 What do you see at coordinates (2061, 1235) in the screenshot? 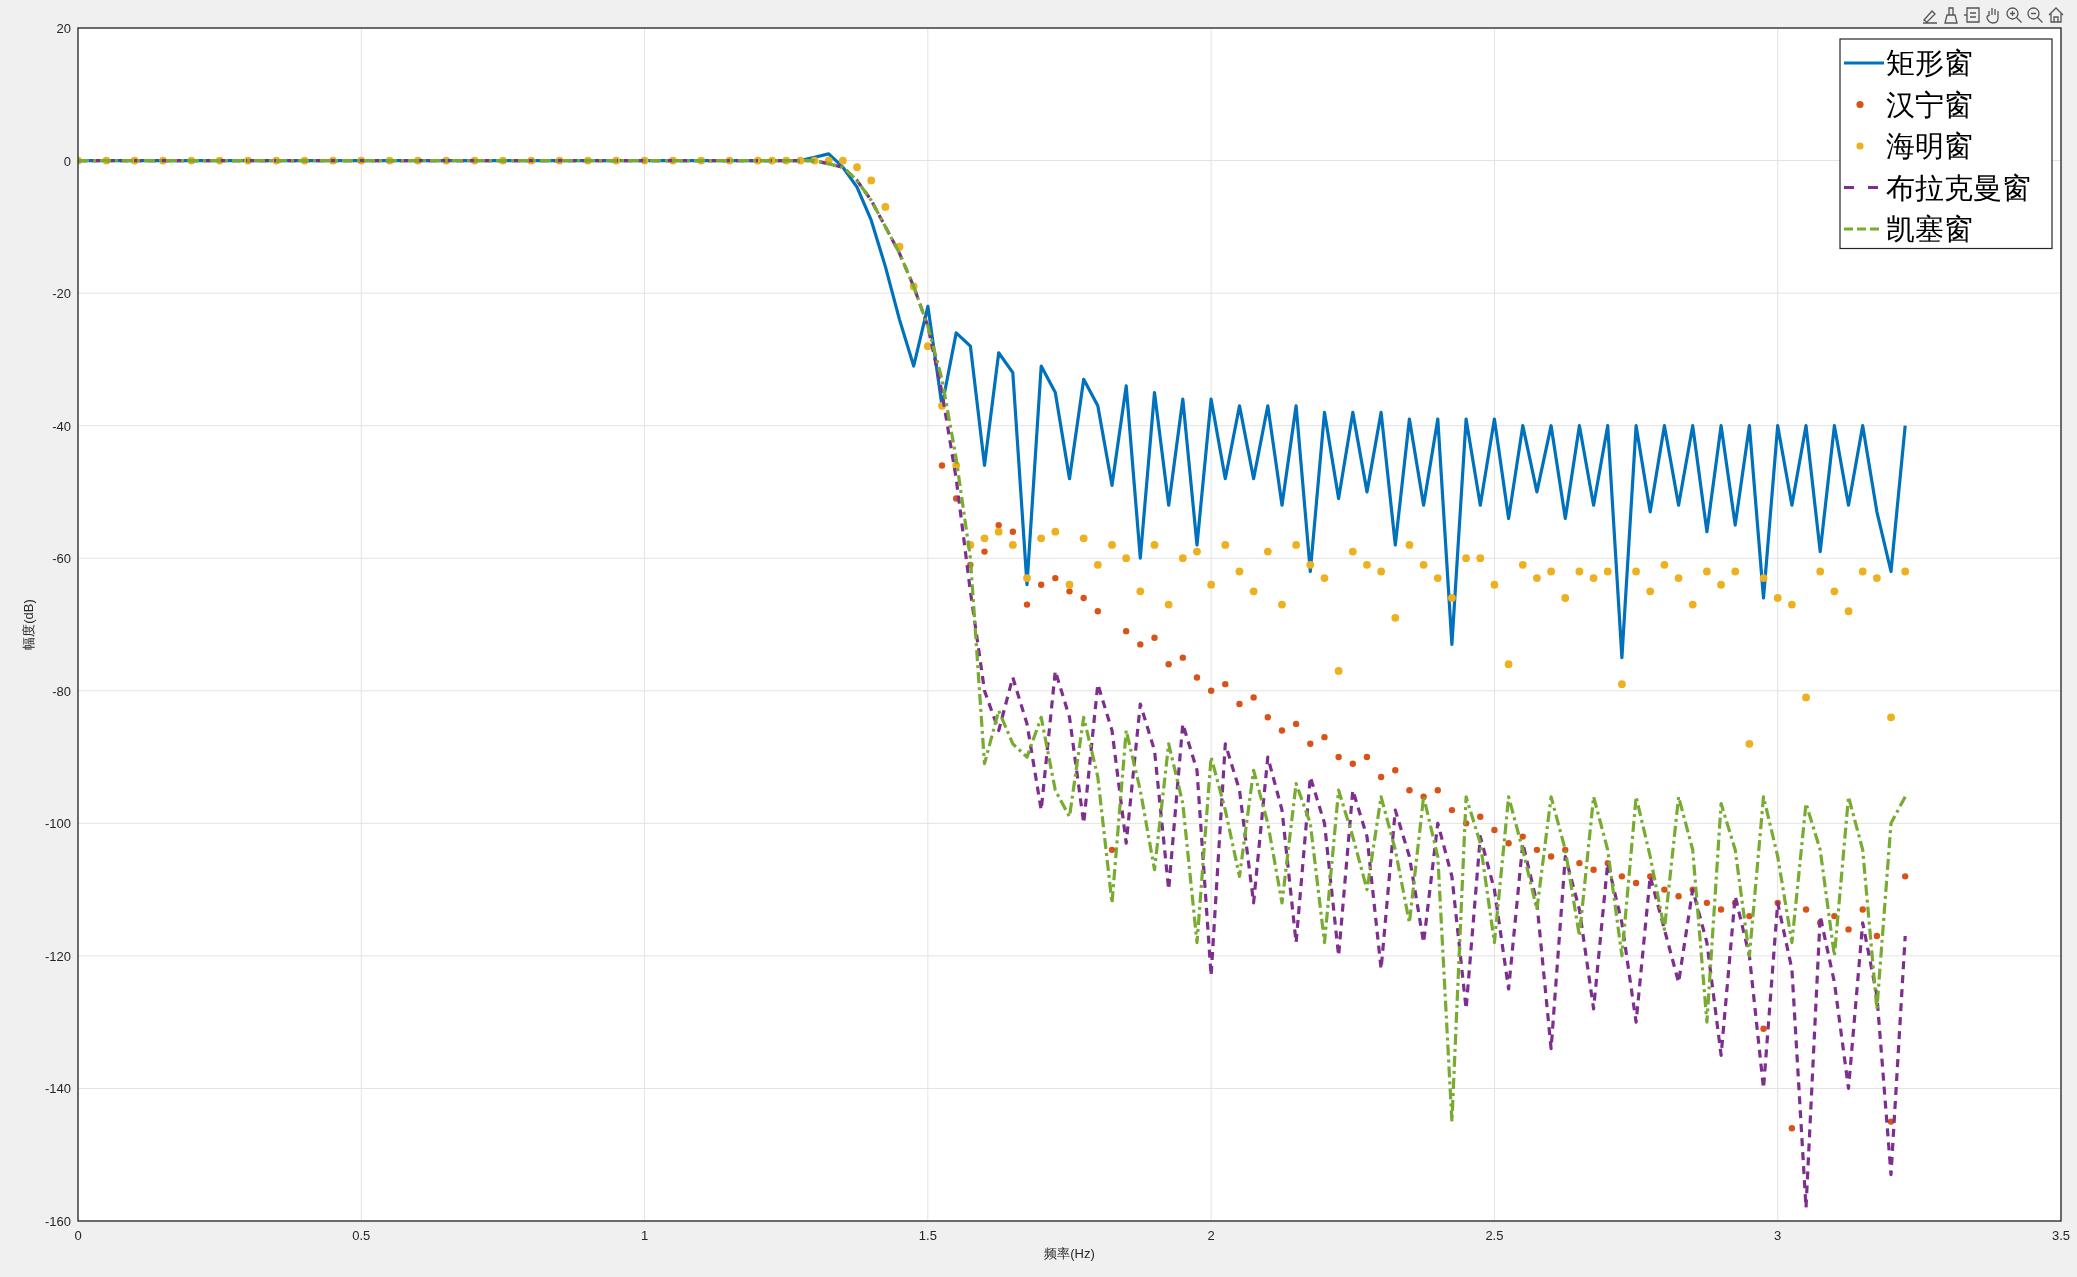
I see `tick-label: 3.5` at bounding box center [2061, 1235].